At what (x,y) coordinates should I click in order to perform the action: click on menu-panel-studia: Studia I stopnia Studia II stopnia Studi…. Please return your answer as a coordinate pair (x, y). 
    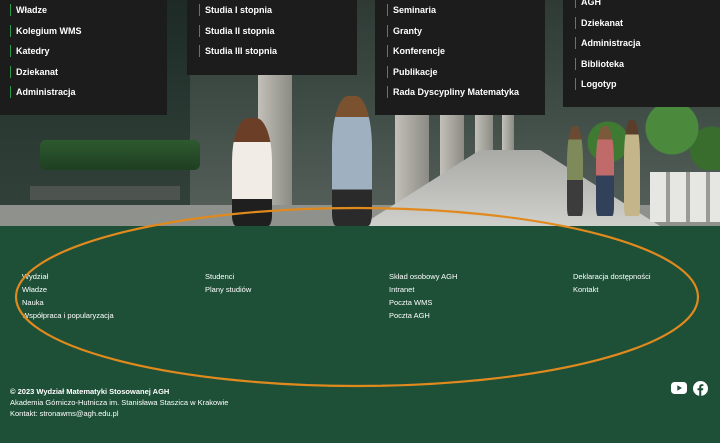
    Looking at the image, I should click on (272, 37).